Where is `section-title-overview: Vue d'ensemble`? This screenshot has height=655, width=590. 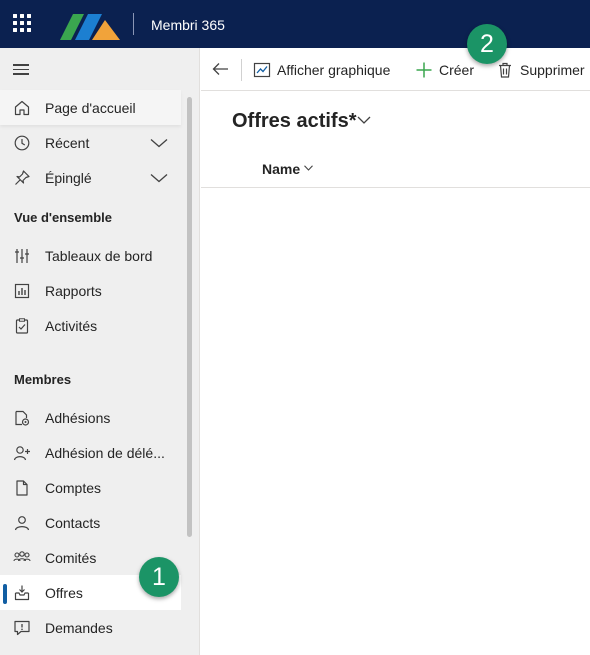
section-title-overview: Vue d'ensemble is located at coordinates (63, 217).